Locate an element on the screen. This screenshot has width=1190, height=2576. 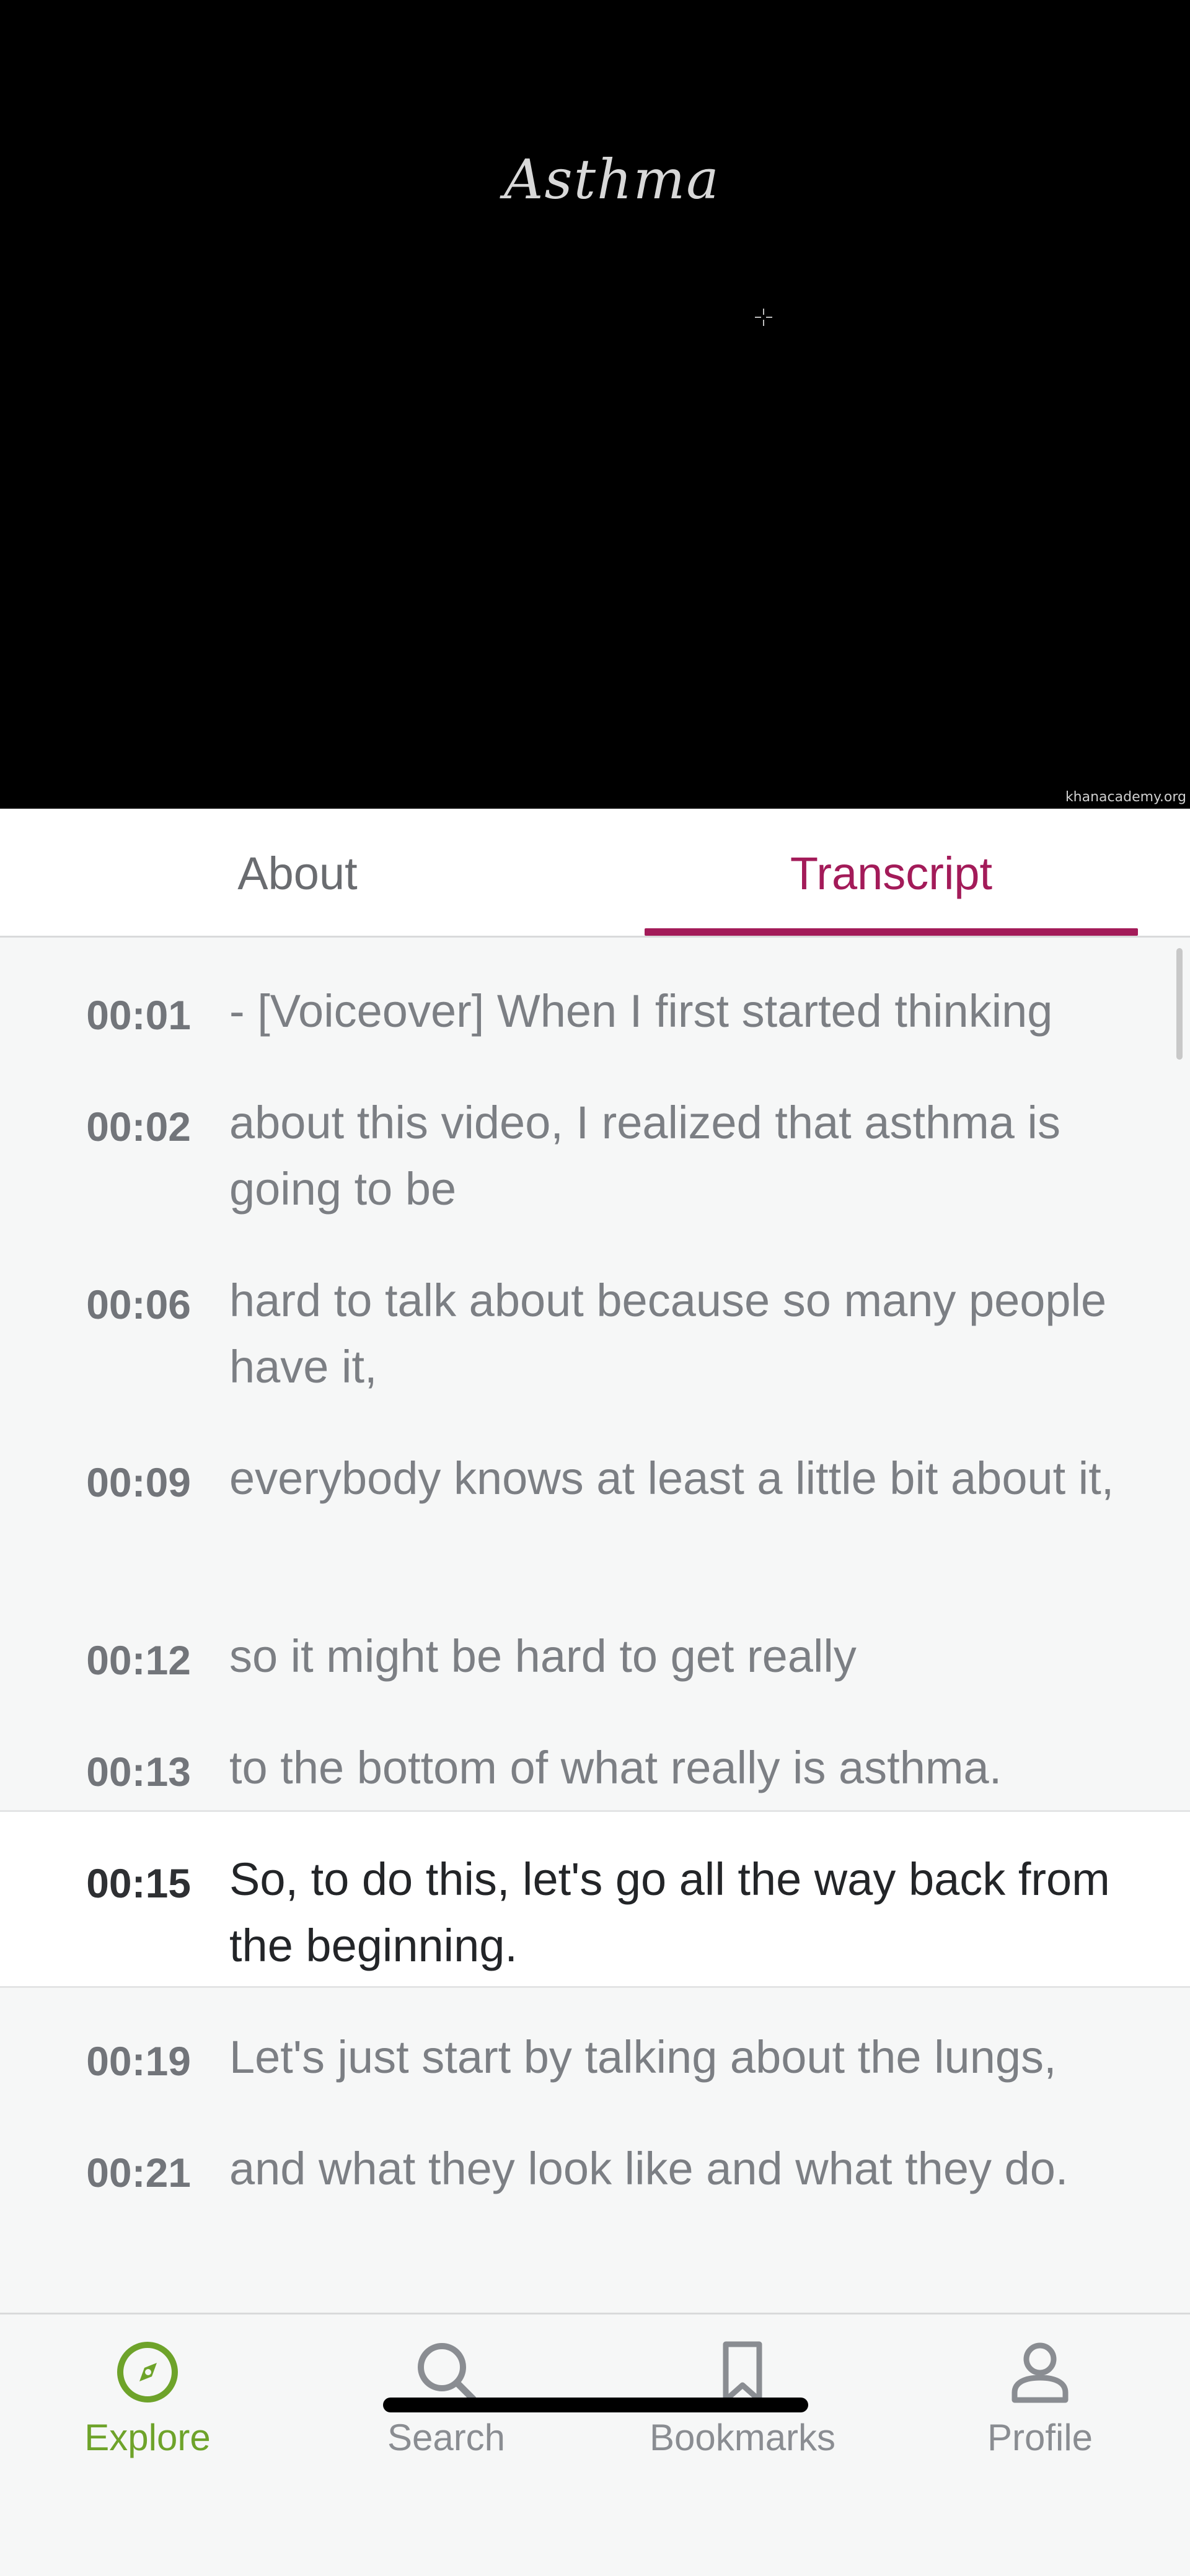
crosshair-cursor-icon is located at coordinates (763, 317).